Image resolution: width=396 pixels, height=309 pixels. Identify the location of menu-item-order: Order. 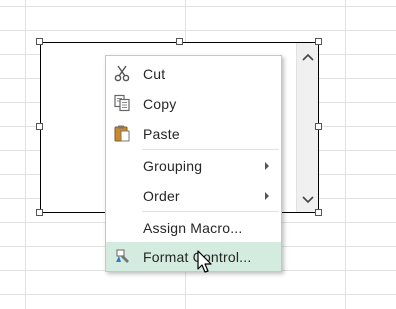
(193, 195).